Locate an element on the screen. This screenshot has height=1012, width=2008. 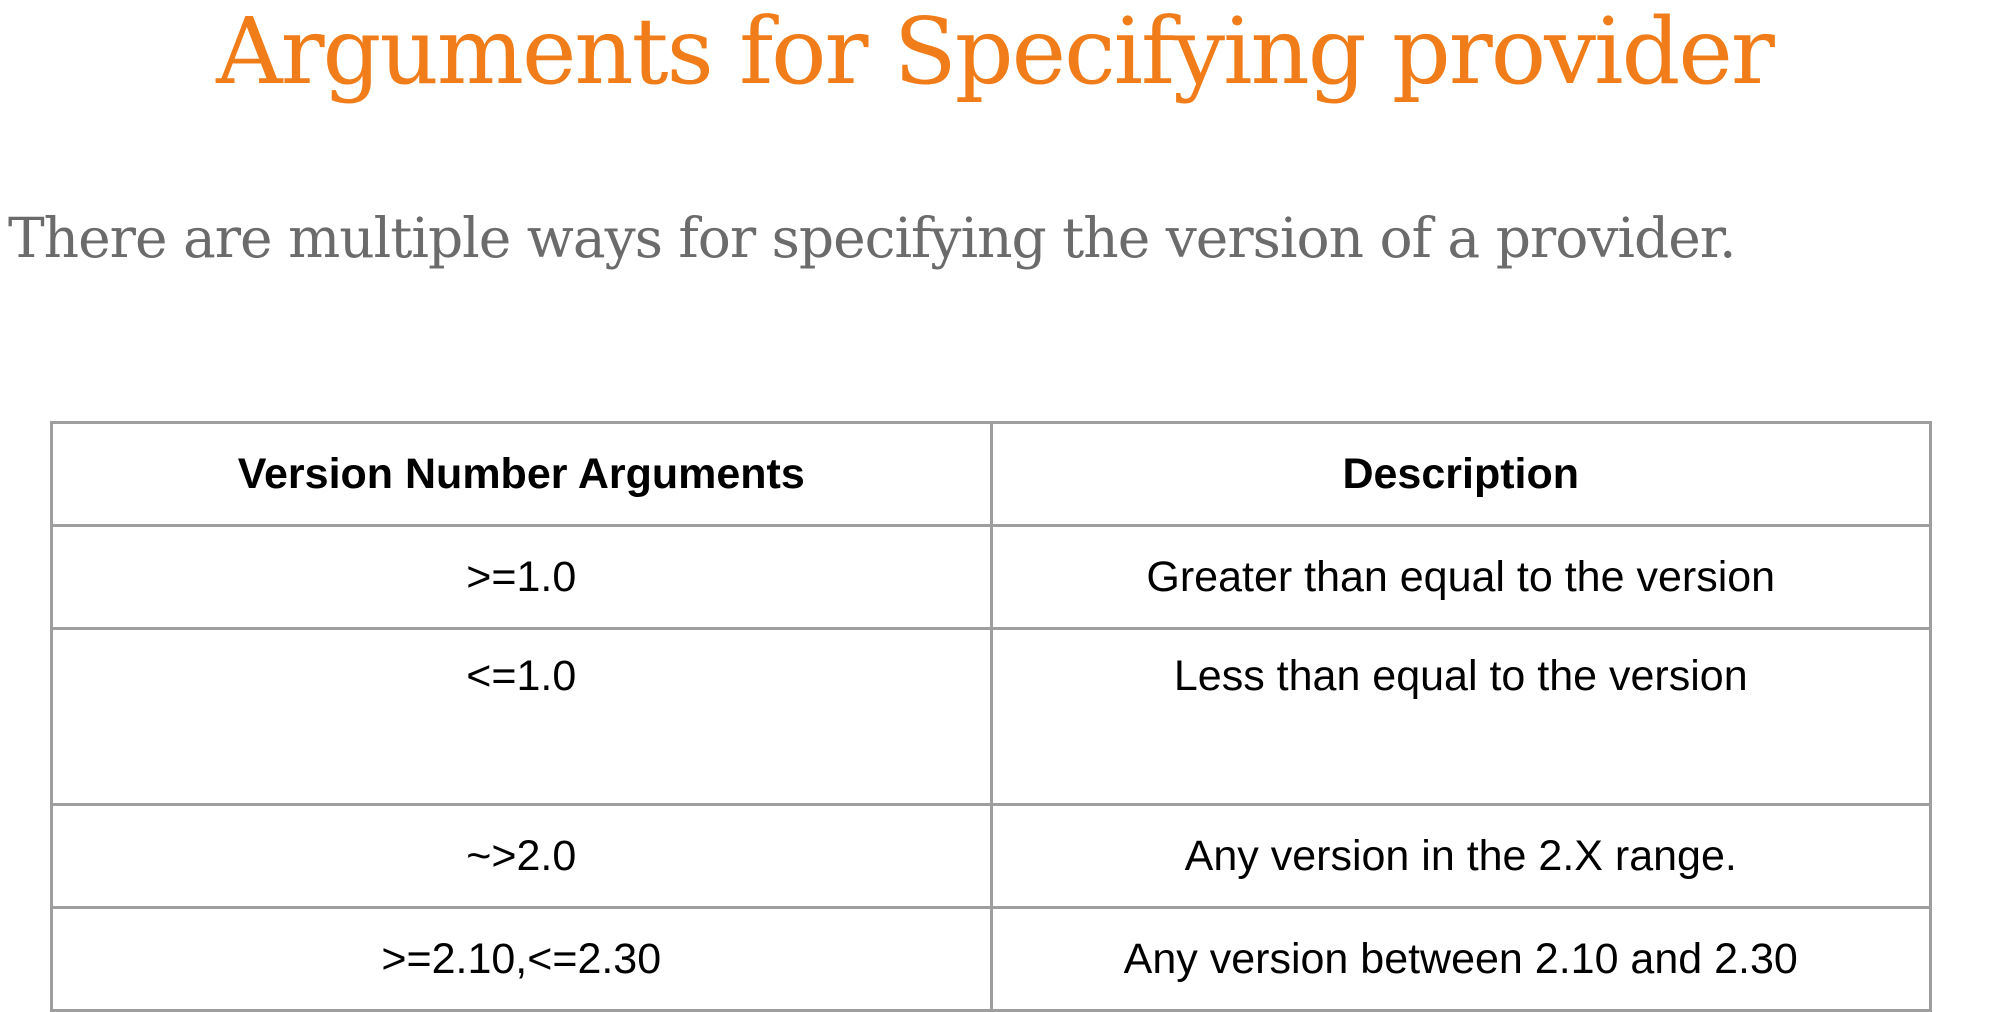
table-row: ~>2.0 Any version in the 2.X range. is located at coordinates (991, 856).